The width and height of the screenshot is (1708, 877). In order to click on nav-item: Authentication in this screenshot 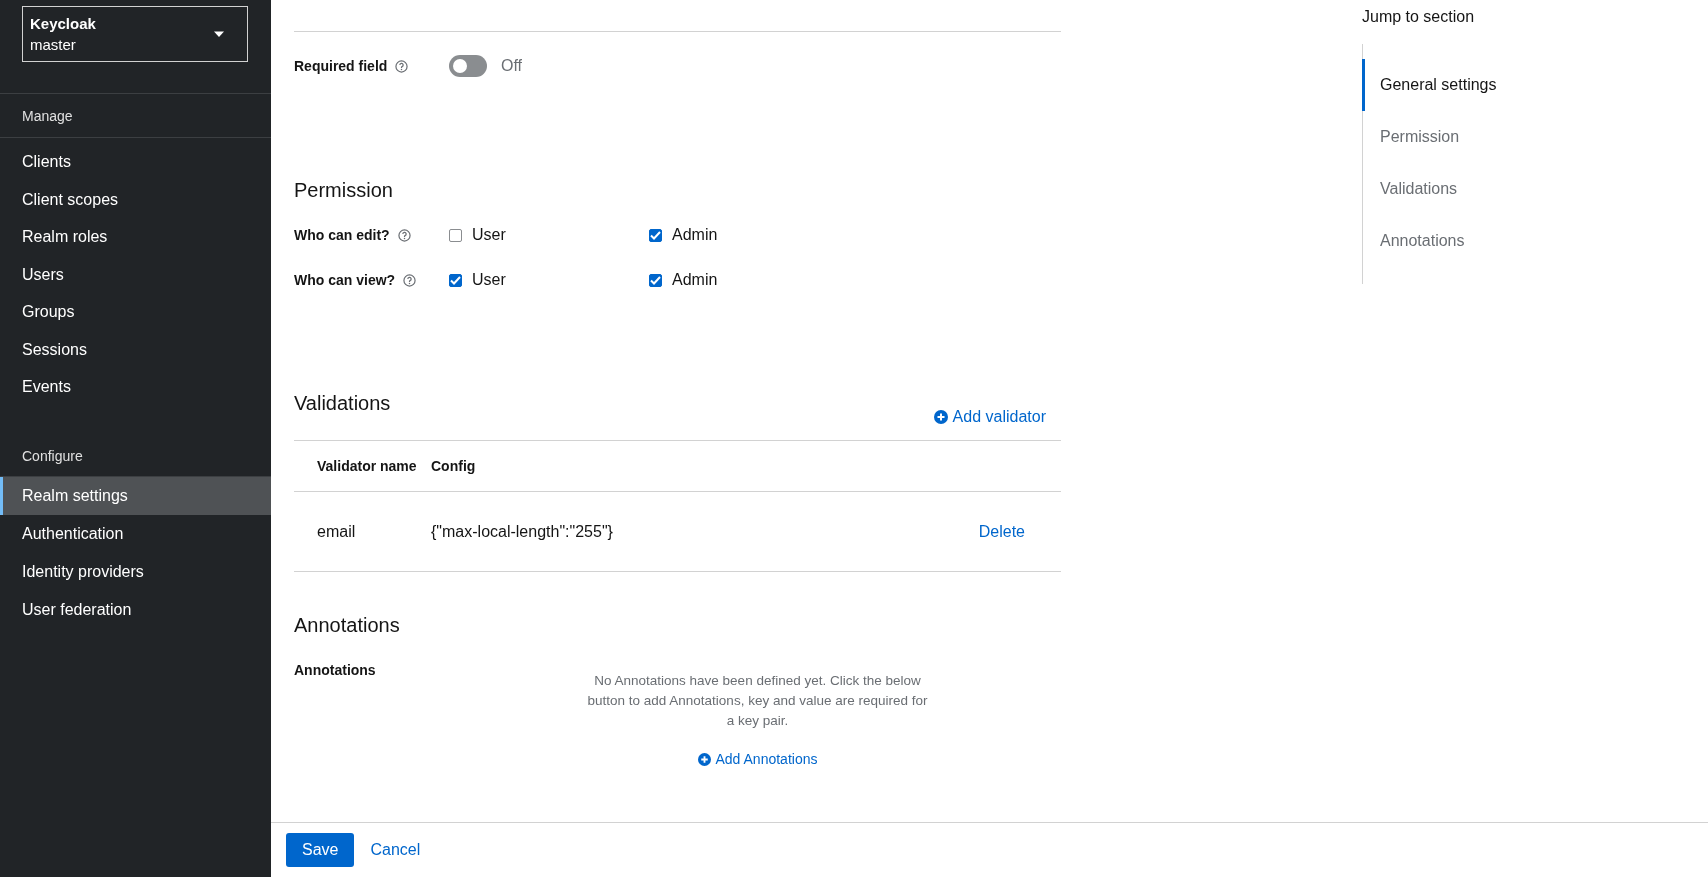, I will do `click(135, 533)`.